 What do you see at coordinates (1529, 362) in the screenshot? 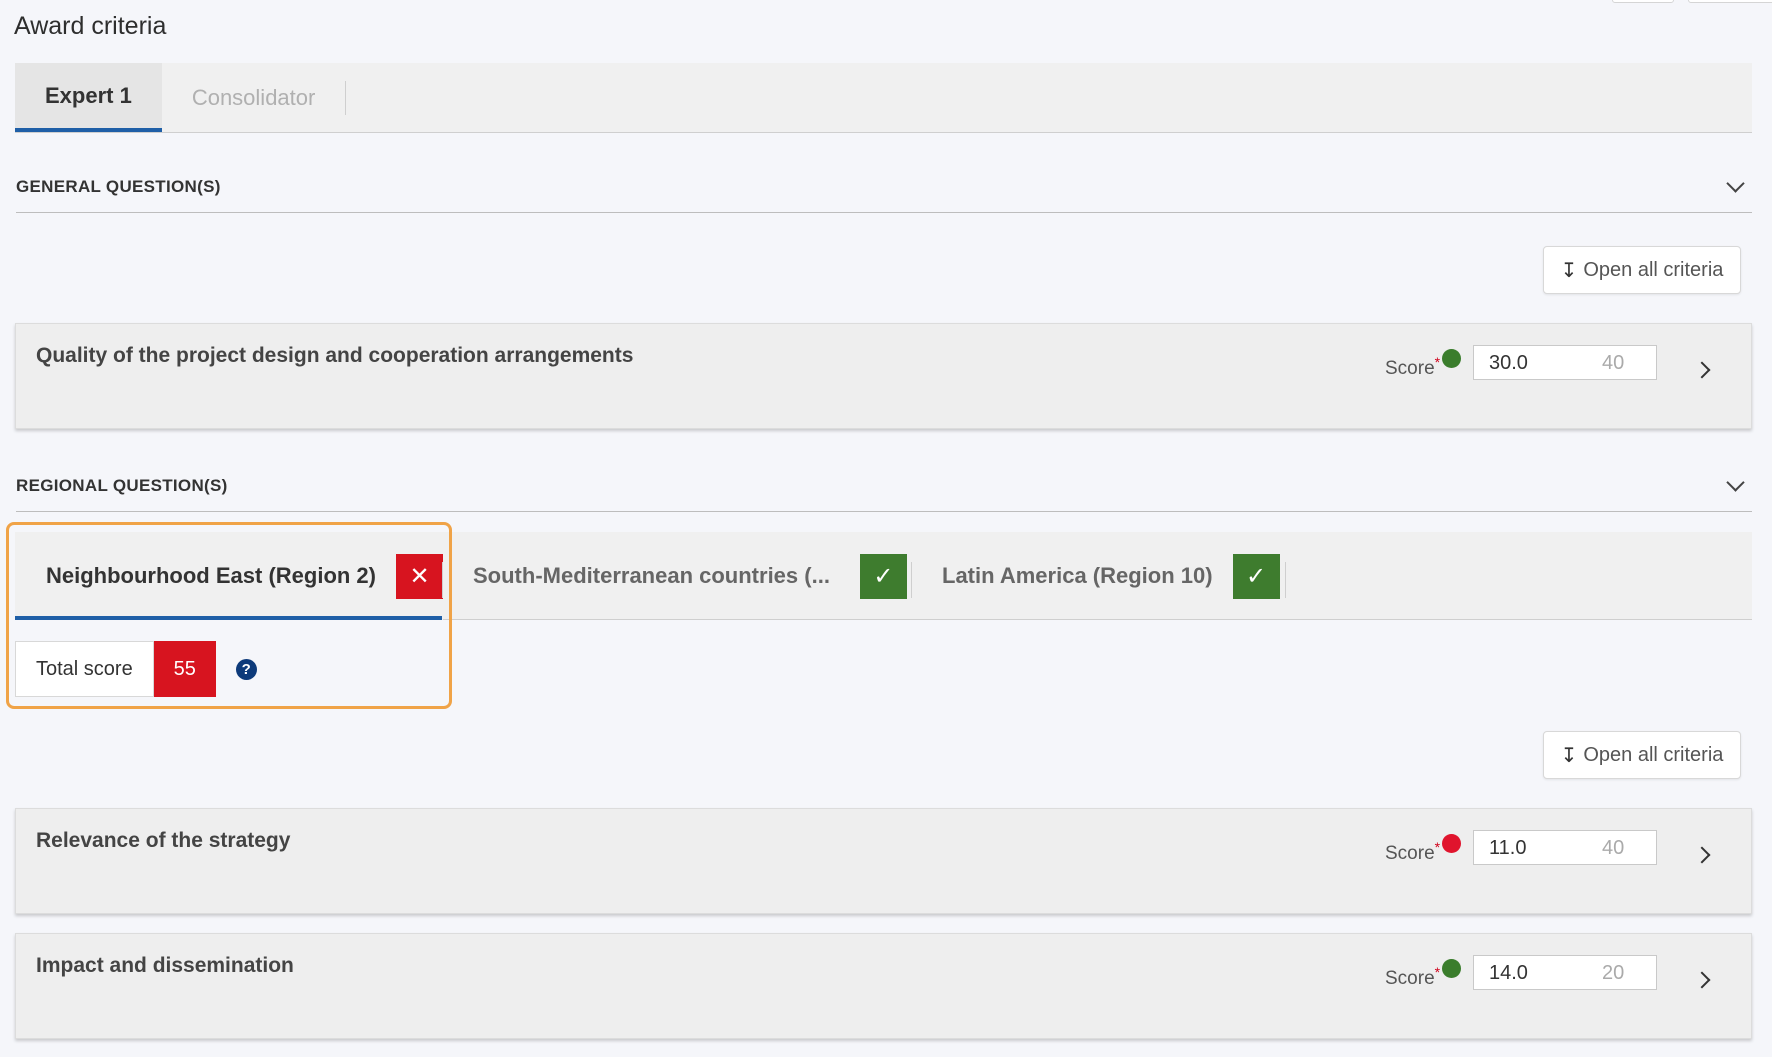
I see `score-input: 30.0` at bounding box center [1529, 362].